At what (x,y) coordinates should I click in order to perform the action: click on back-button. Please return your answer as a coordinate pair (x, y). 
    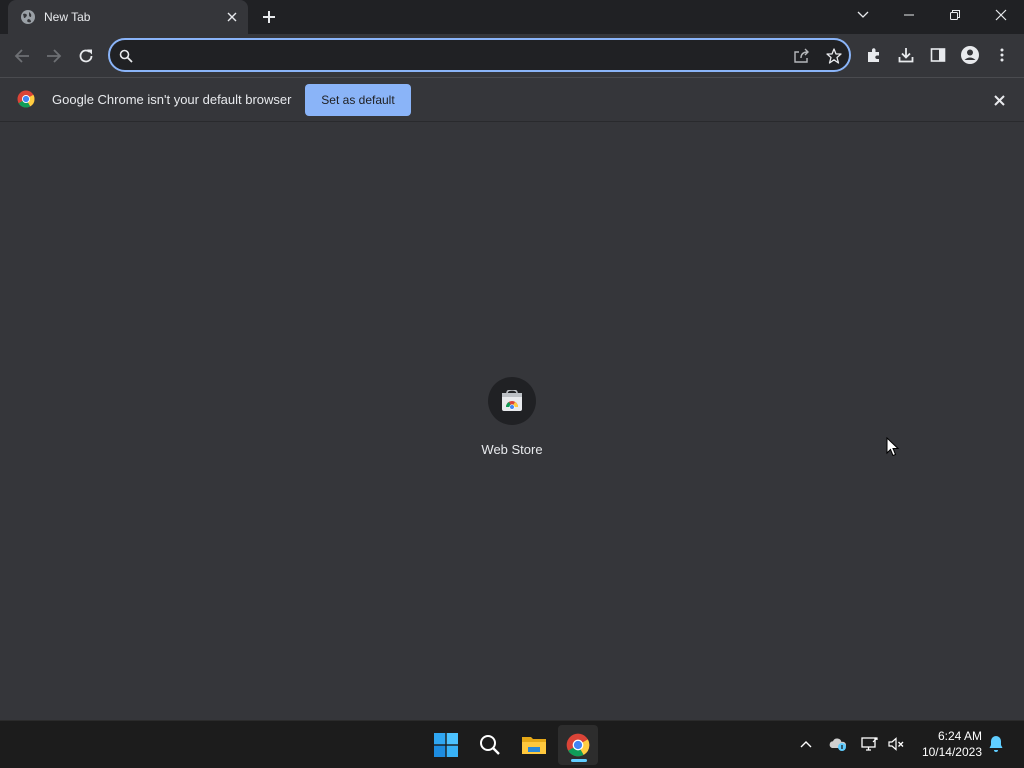
    Looking at the image, I should click on (22, 56).